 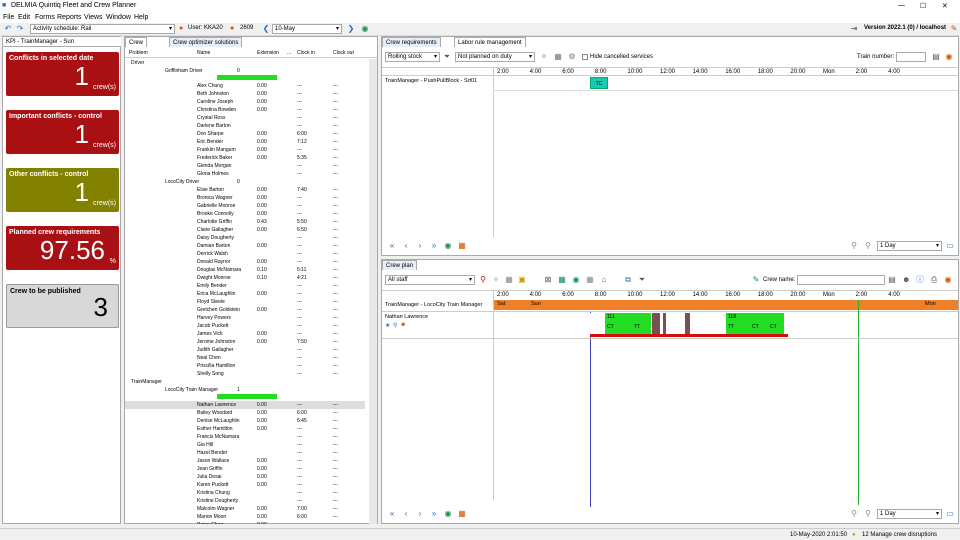 I want to click on crew-row: Bailey Woodard 0.00 6:00 ---, so click(x=245, y=413).